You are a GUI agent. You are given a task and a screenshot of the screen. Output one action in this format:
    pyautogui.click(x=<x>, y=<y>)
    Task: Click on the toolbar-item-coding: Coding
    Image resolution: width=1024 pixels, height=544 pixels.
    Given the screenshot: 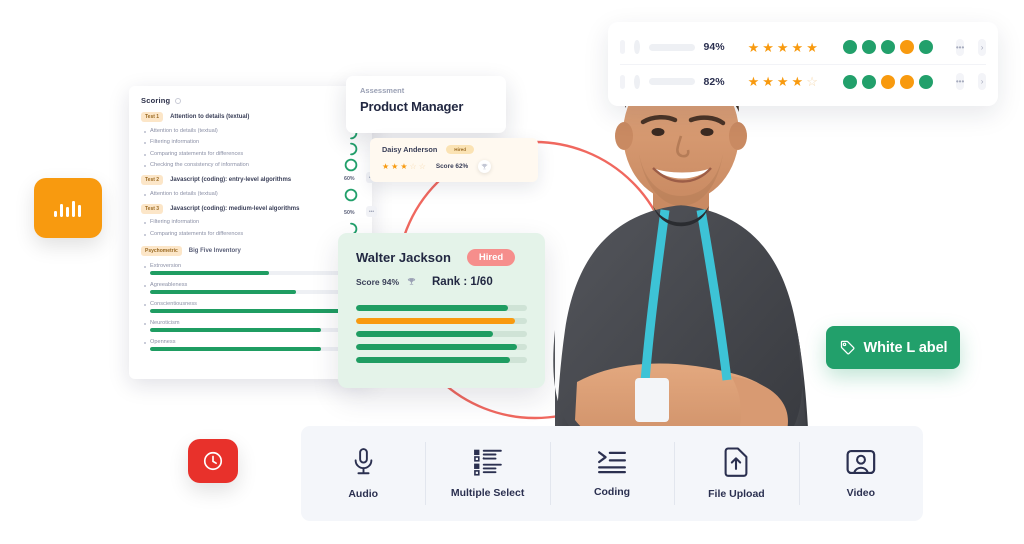 What is the action you would take?
    pyautogui.click(x=611, y=473)
    